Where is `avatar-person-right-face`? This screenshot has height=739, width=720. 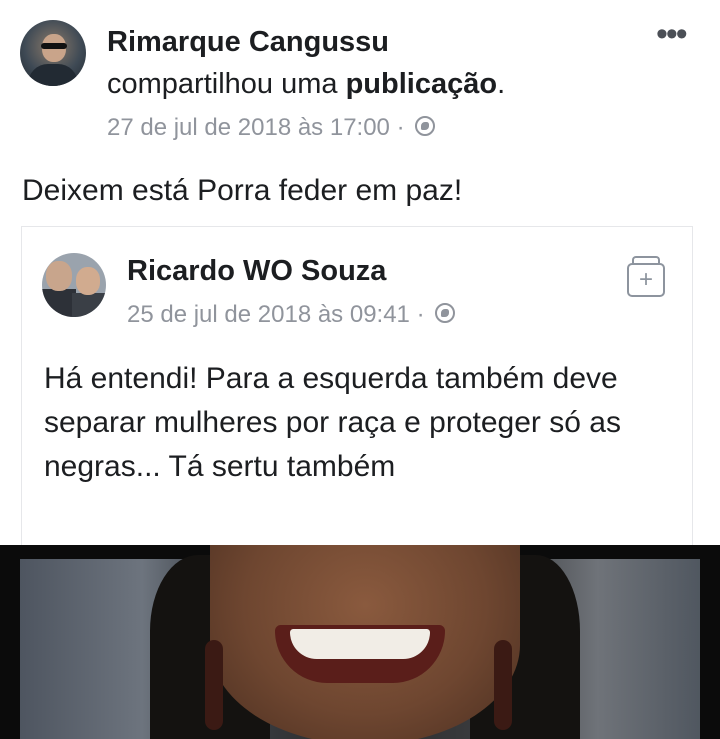 avatar-person-right-face is located at coordinates (88, 281).